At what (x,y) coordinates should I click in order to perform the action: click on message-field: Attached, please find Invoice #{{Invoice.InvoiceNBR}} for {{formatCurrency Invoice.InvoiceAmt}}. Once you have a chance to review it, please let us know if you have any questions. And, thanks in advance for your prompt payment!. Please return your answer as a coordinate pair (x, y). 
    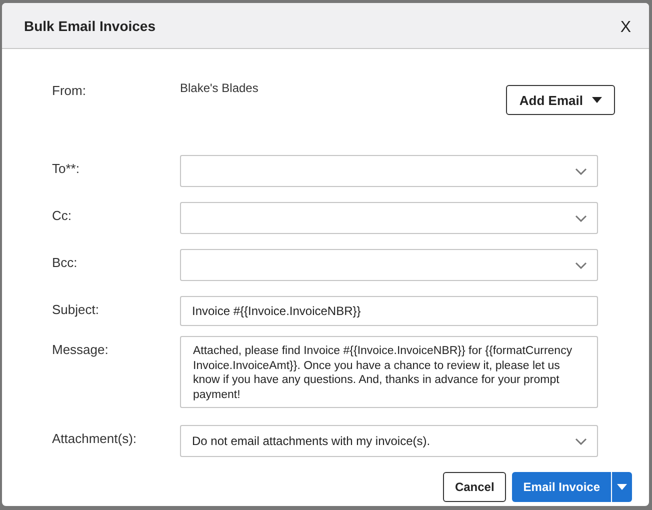
    Looking at the image, I should click on (389, 372).